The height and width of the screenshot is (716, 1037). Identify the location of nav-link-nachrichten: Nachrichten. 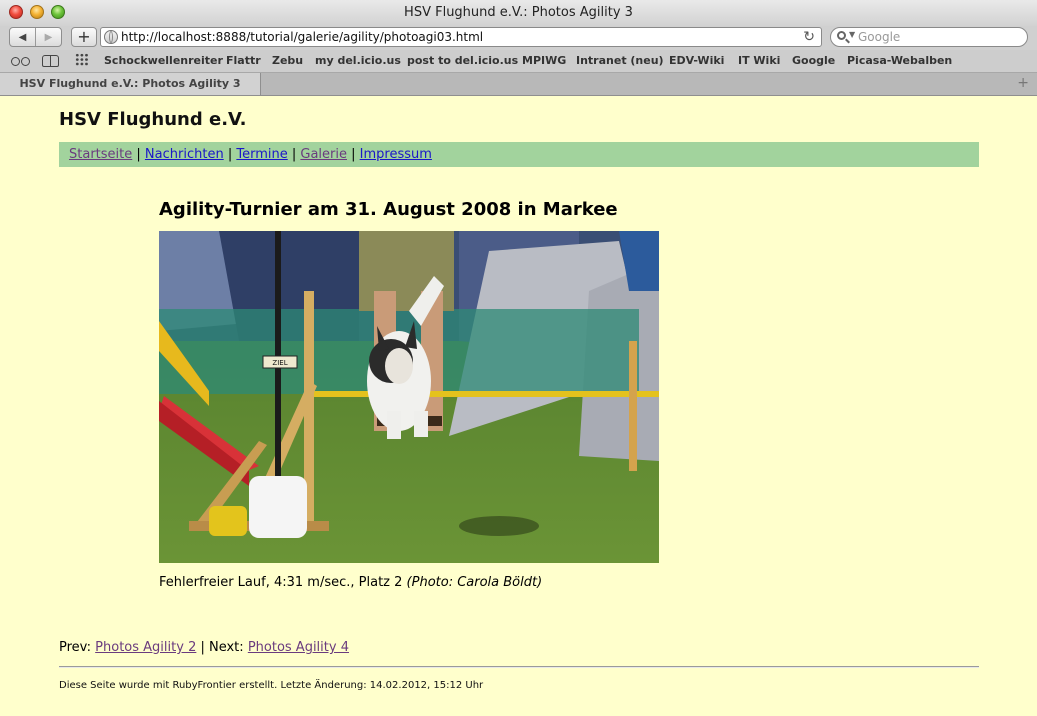
(184, 154).